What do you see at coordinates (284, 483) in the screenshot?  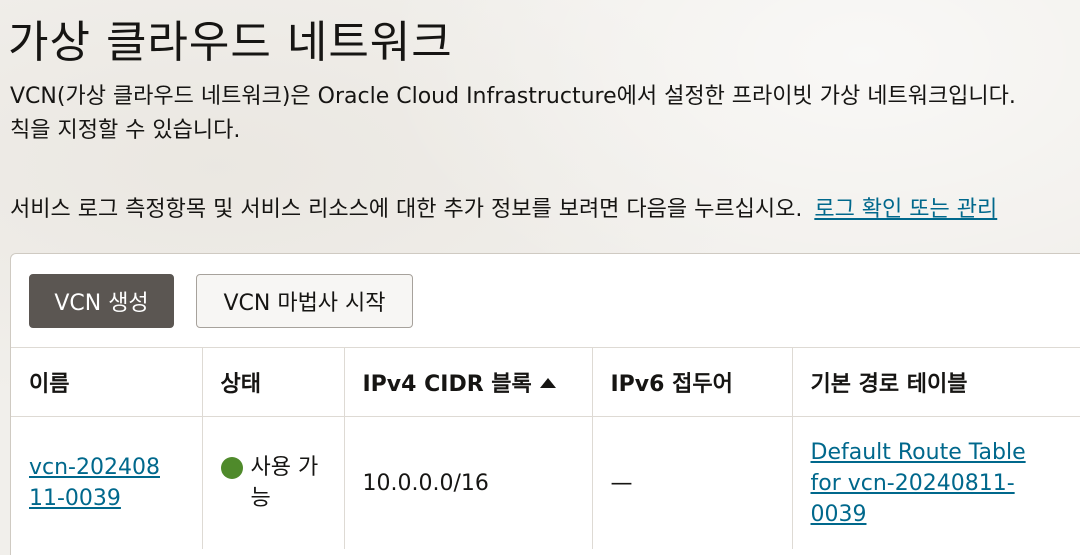 I see `status-text: 사용 가능` at bounding box center [284, 483].